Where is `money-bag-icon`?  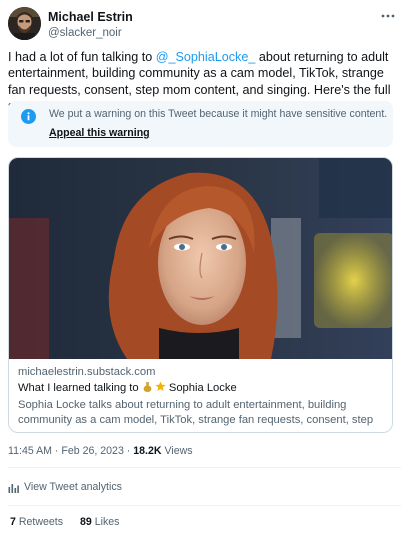
money-bag-icon is located at coordinates (147, 387).